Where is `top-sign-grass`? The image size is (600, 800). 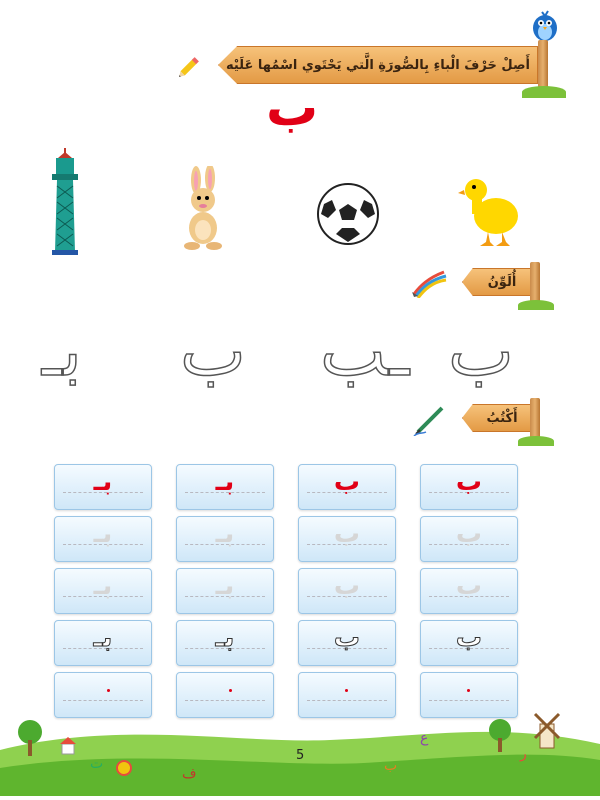
top-sign-grass is located at coordinates (544, 92).